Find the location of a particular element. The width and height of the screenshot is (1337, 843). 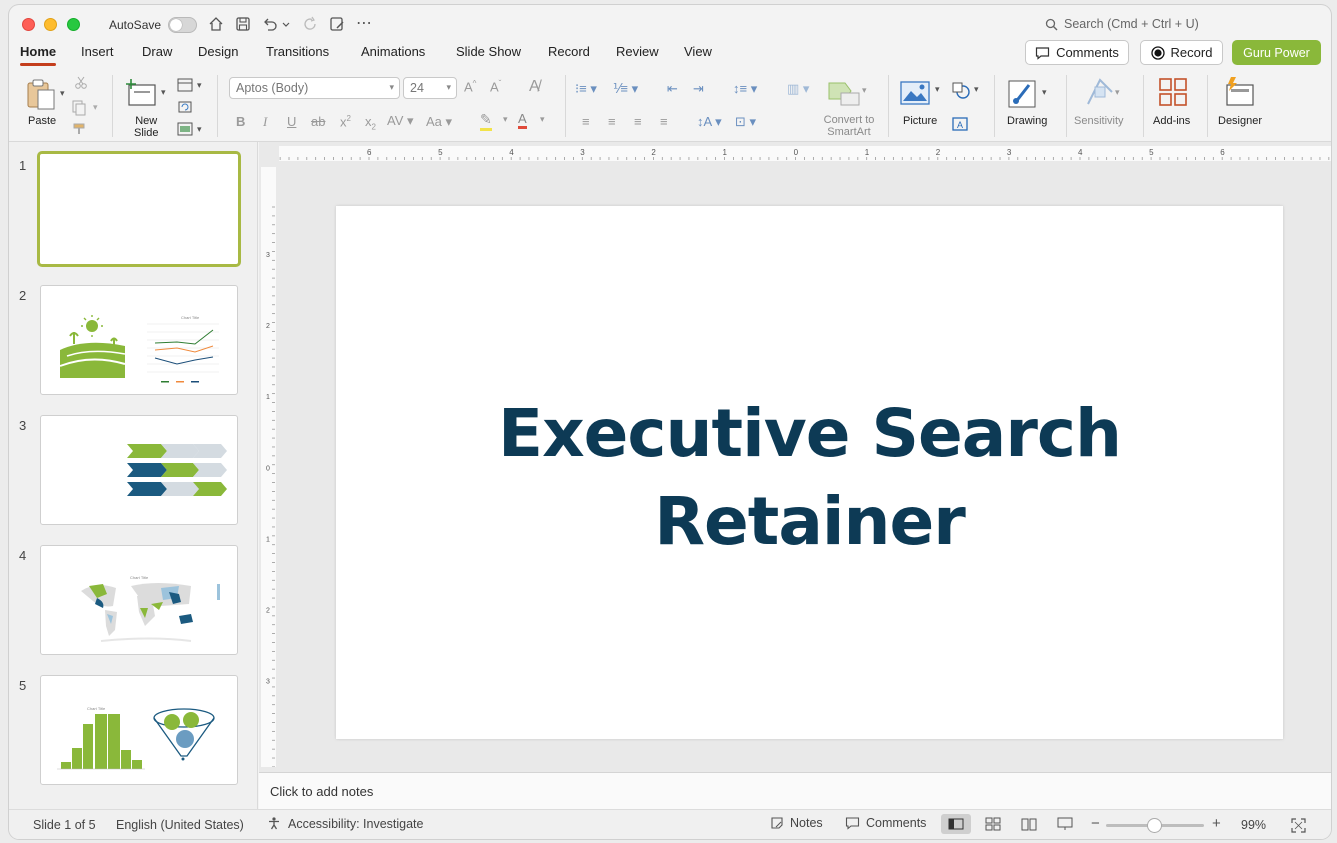

line-spacing-icon: ↕≡ ▾ is located at coordinates (745, 89).